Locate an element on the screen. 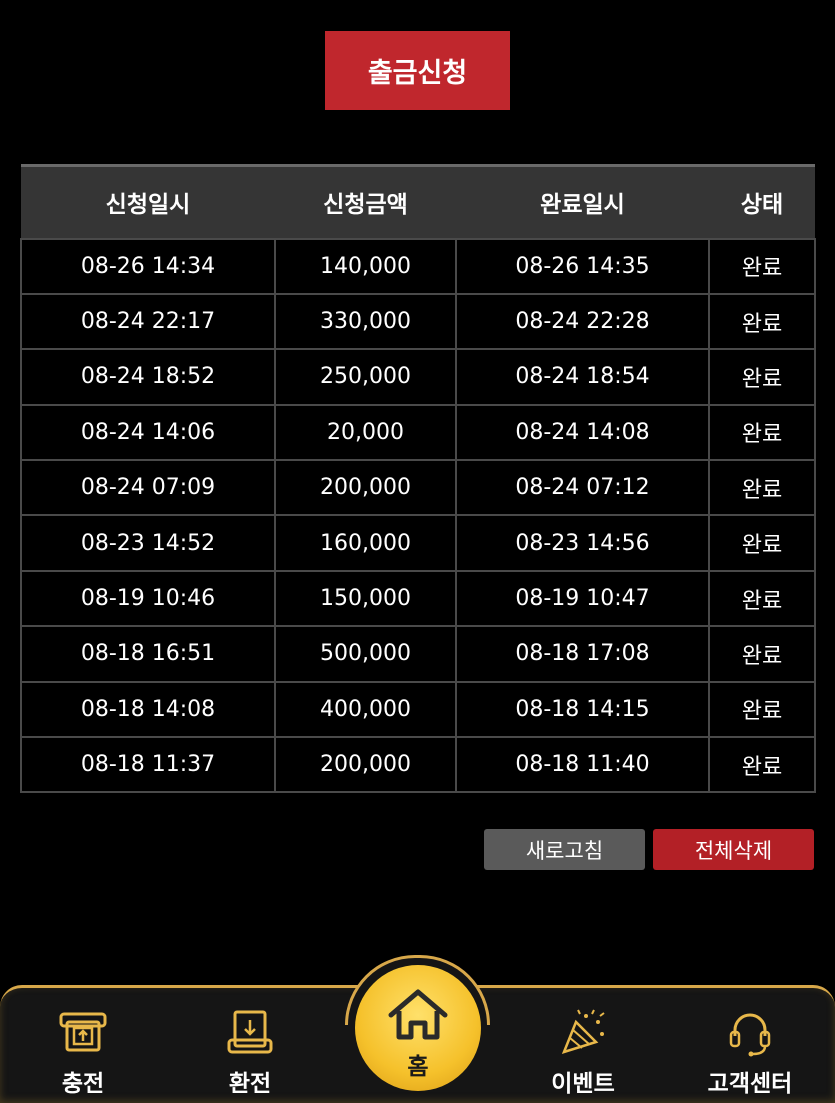 Image resolution: width=835 pixels, height=1103 pixels. cell-request-time: 08-18 11:37 is located at coordinates (148, 765).